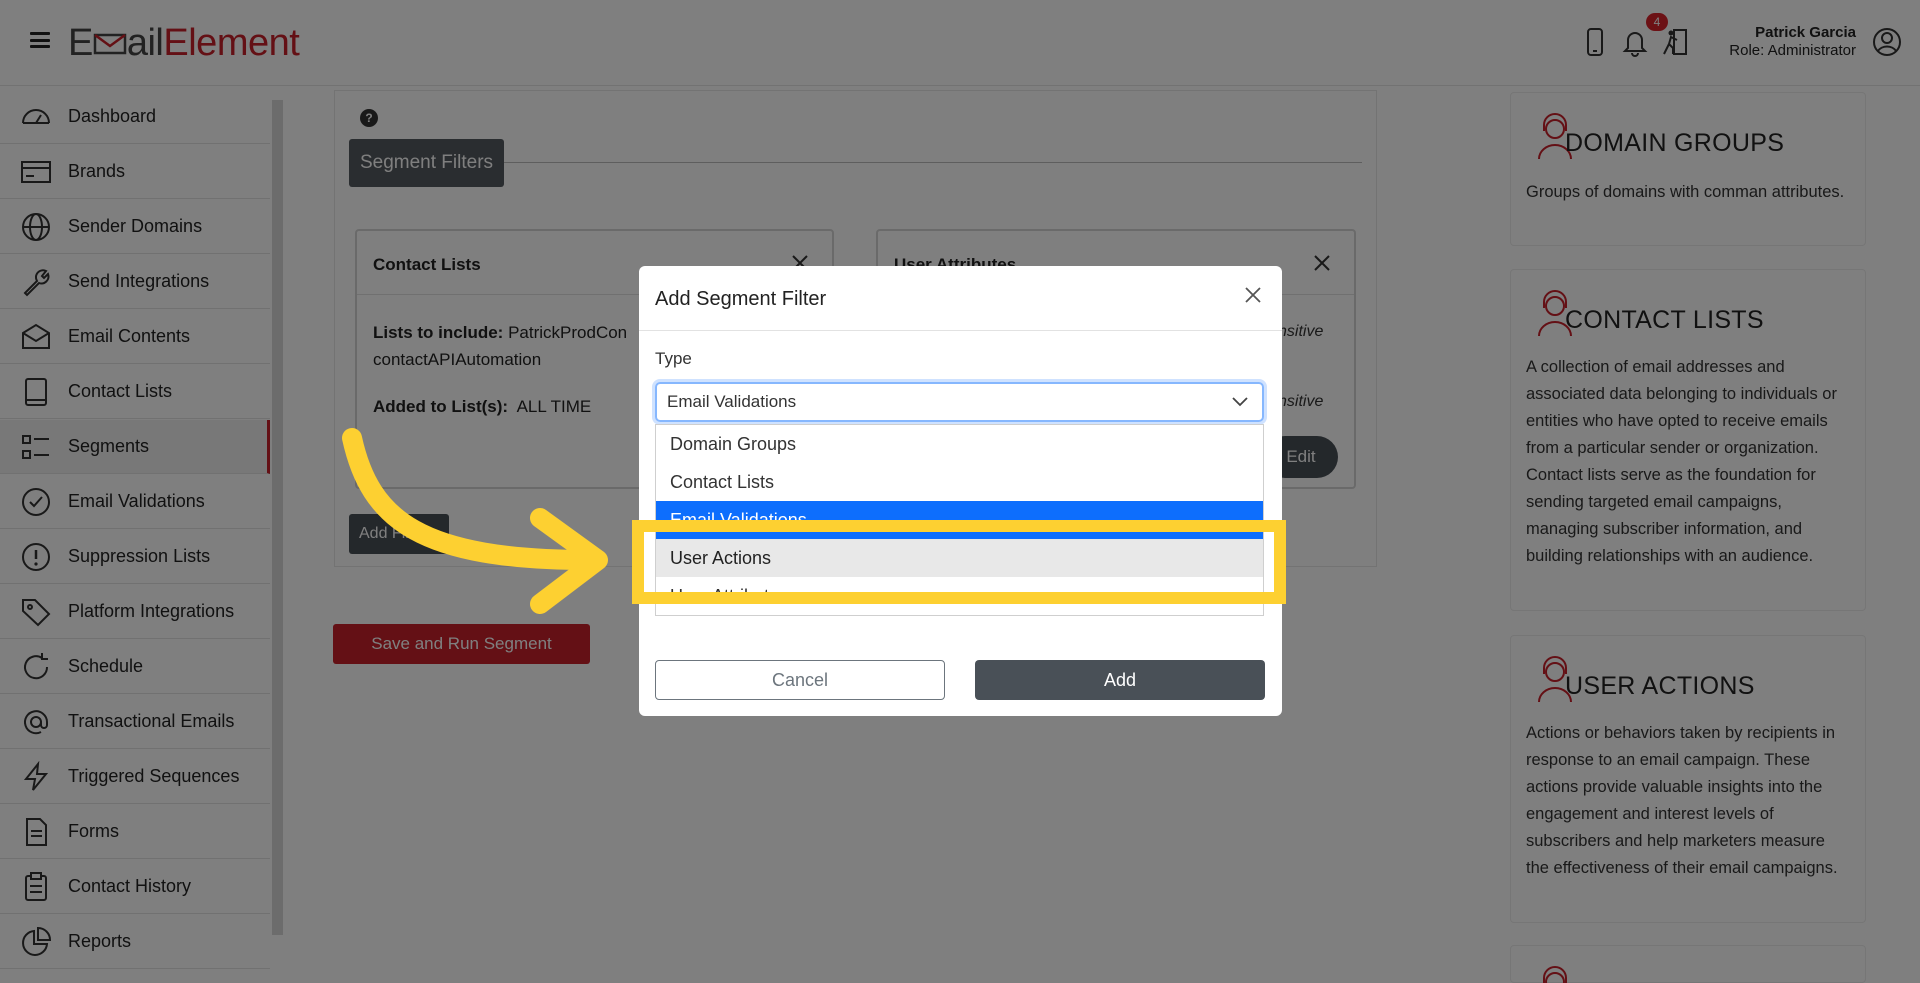 This screenshot has width=1920, height=983. Describe the element at coordinates (800, 680) in the screenshot. I see `cancel-button: Cancel` at that location.